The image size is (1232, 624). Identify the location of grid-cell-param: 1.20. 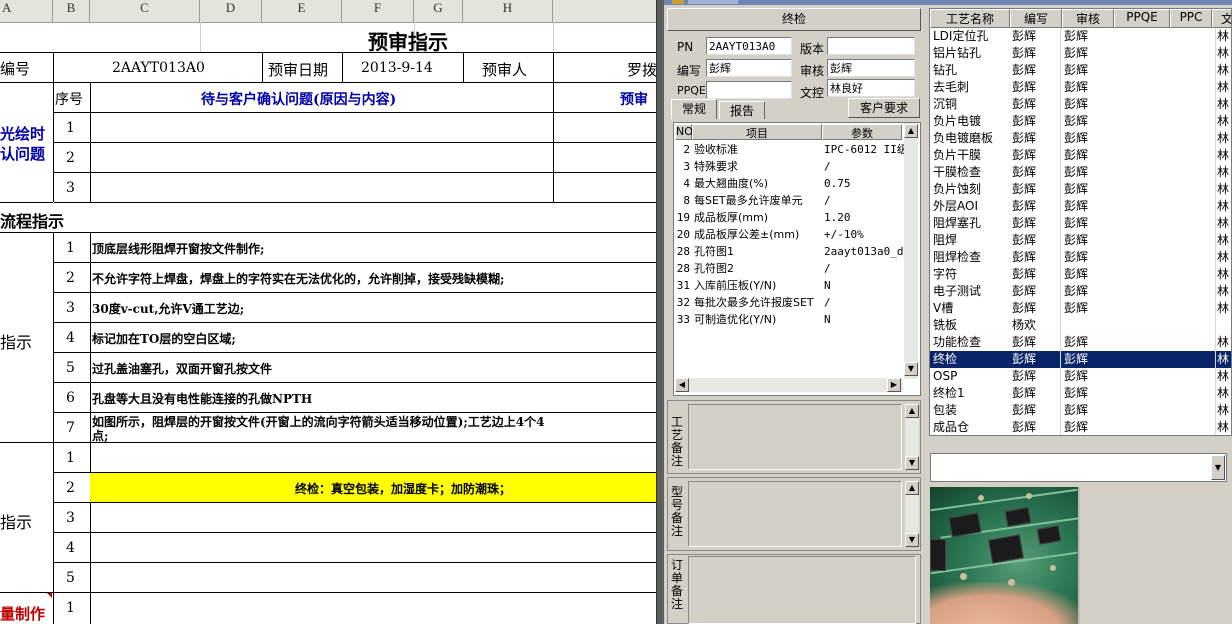
(864, 217).